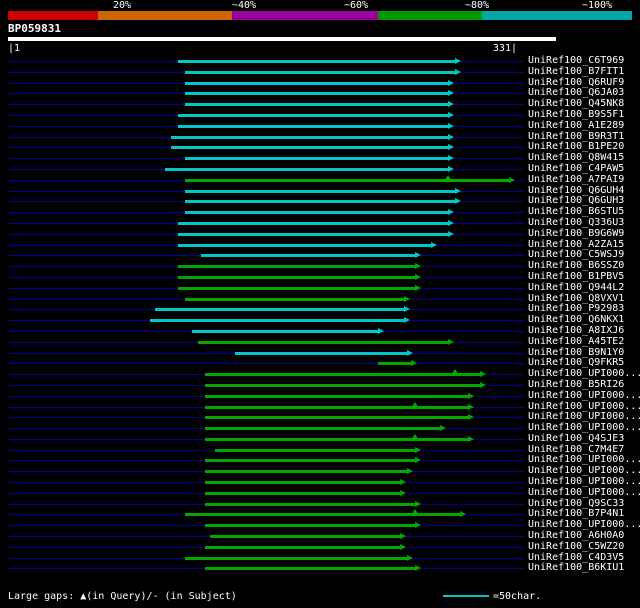 The height and width of the screenshot is (608, 640). I want to click on color-key-label: ~80%, so click(477, 5).